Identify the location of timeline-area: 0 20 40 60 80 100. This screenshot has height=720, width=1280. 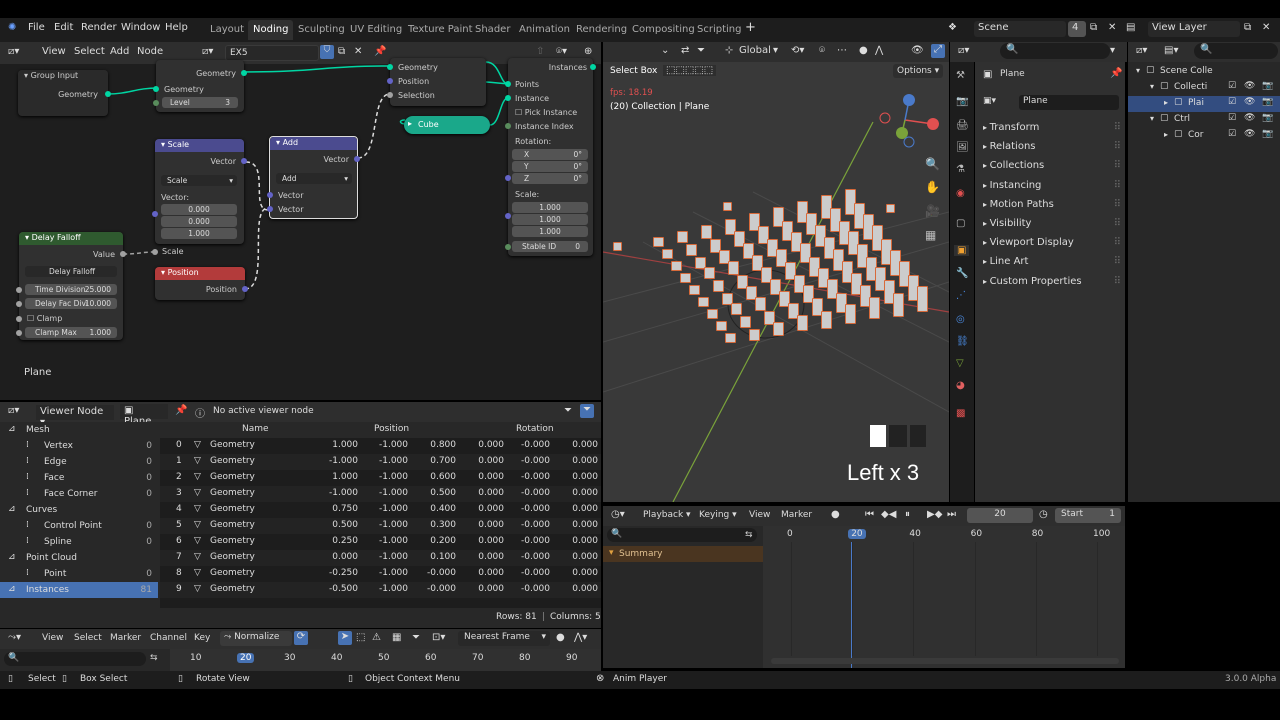
(944, 597).